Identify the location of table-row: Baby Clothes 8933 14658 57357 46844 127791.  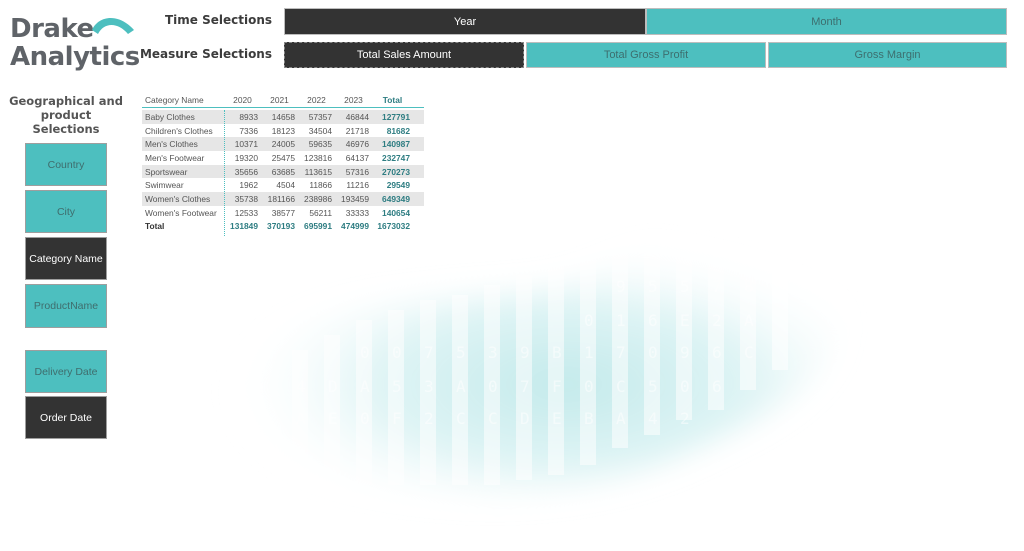
(283, 117).